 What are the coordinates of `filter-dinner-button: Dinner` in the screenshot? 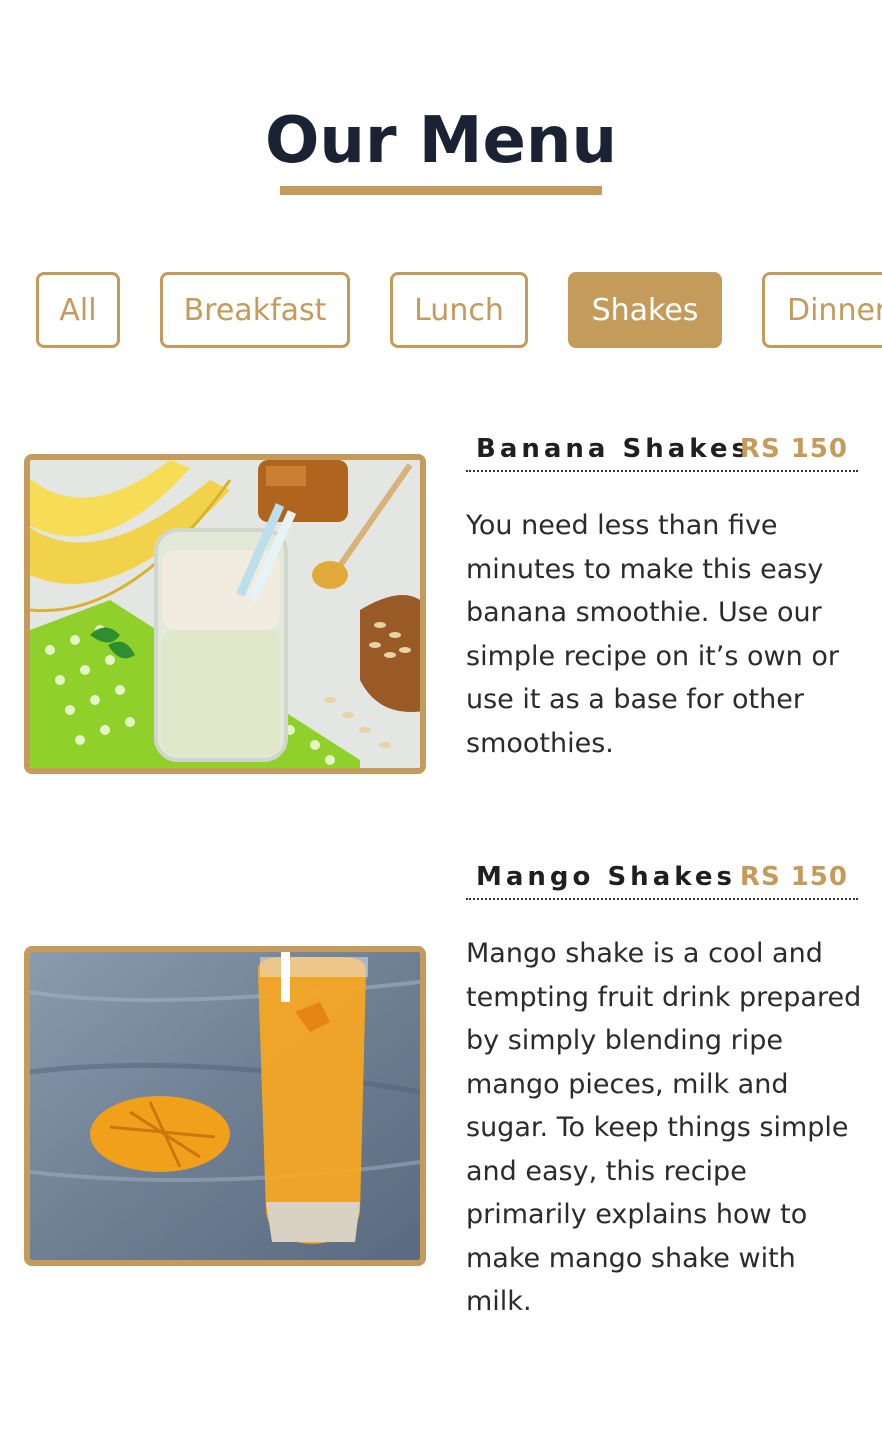 It's located at (822, 310).